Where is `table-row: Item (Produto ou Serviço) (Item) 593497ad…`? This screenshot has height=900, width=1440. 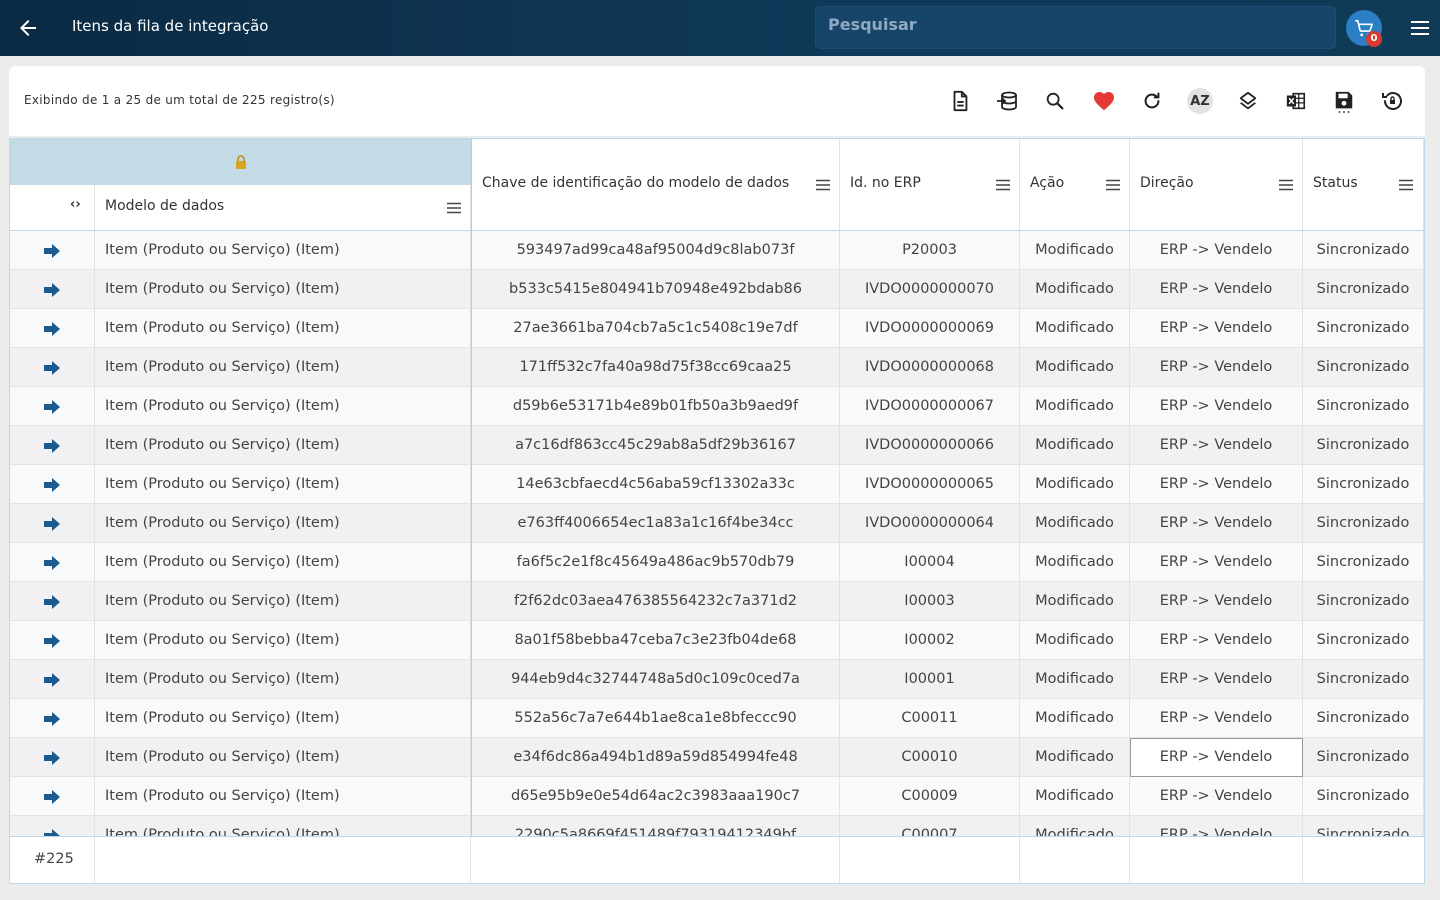 table-row: Item (Produto ou Serviço) (Item) 593497ad… is located at coordinates (717, 250).